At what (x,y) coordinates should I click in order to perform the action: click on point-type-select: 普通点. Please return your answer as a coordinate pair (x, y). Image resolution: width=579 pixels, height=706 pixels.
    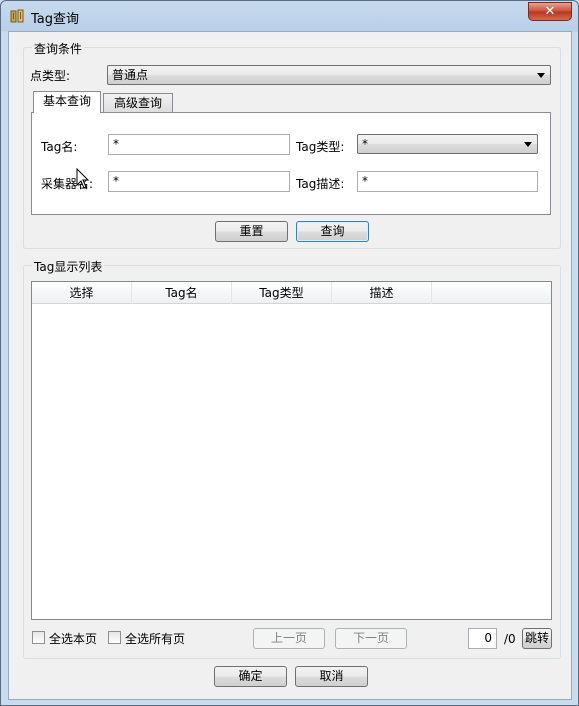
    Looking at the image, I should click on (329, 75).